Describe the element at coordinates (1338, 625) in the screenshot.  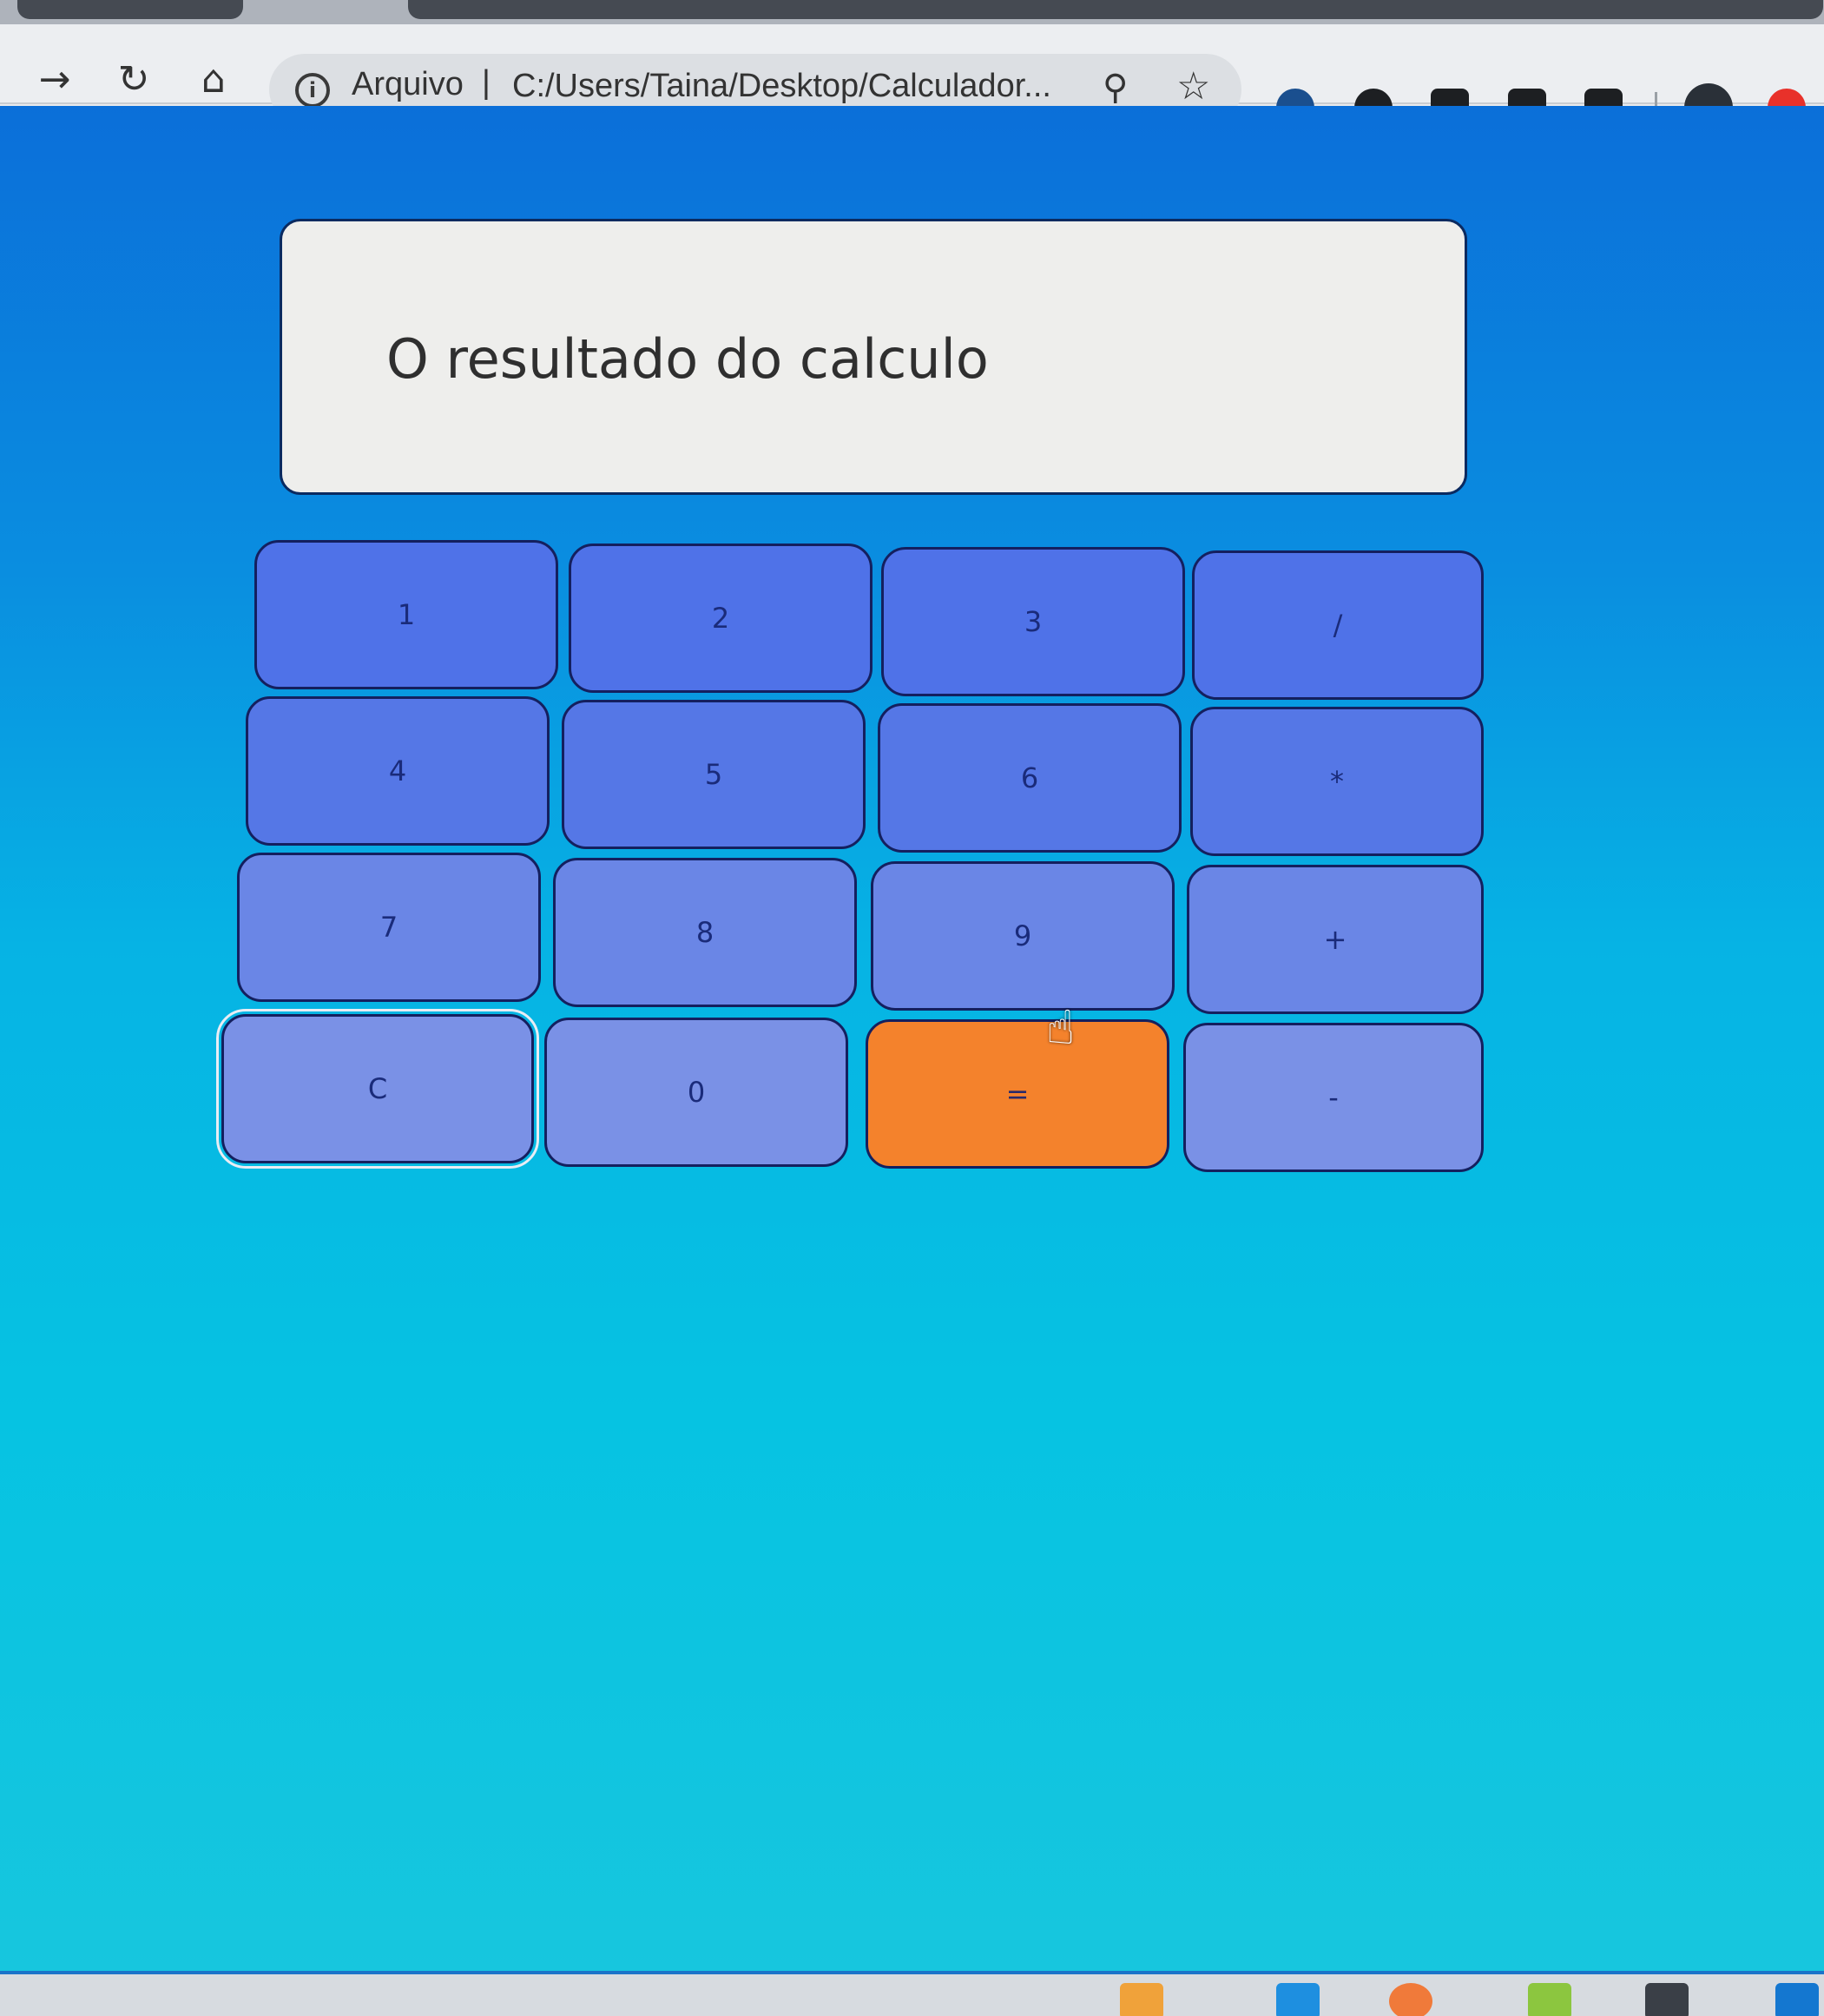
I see `key-divide: /` at that location.